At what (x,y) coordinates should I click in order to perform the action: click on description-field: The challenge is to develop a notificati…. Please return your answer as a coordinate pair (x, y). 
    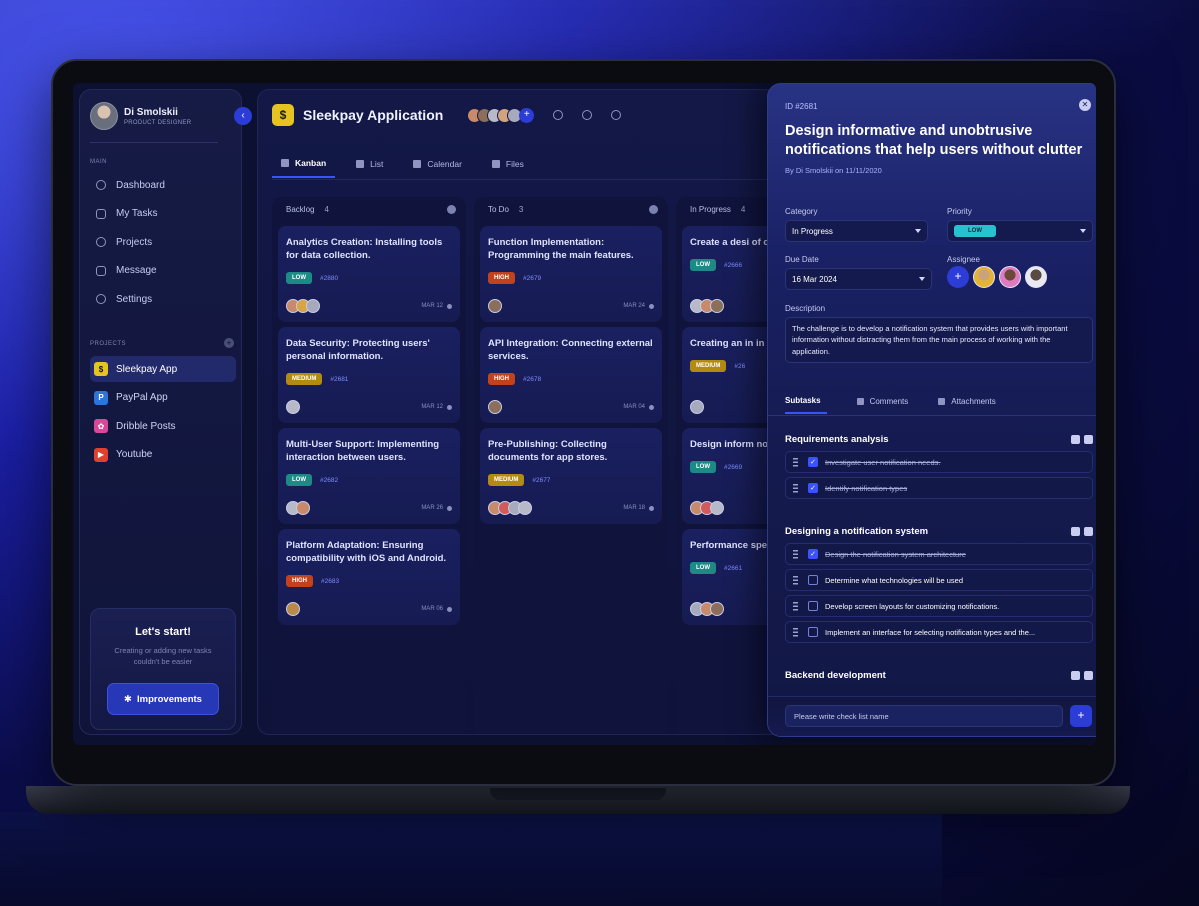
    Looking at the image, I should click on (939, 340).